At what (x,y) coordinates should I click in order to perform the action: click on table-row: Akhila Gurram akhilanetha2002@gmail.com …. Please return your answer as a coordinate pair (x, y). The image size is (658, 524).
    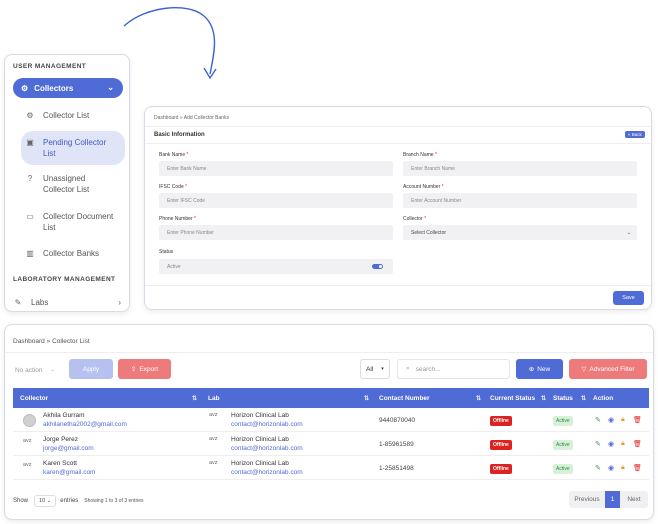
    Looking at the image, I should click on (331, 420).